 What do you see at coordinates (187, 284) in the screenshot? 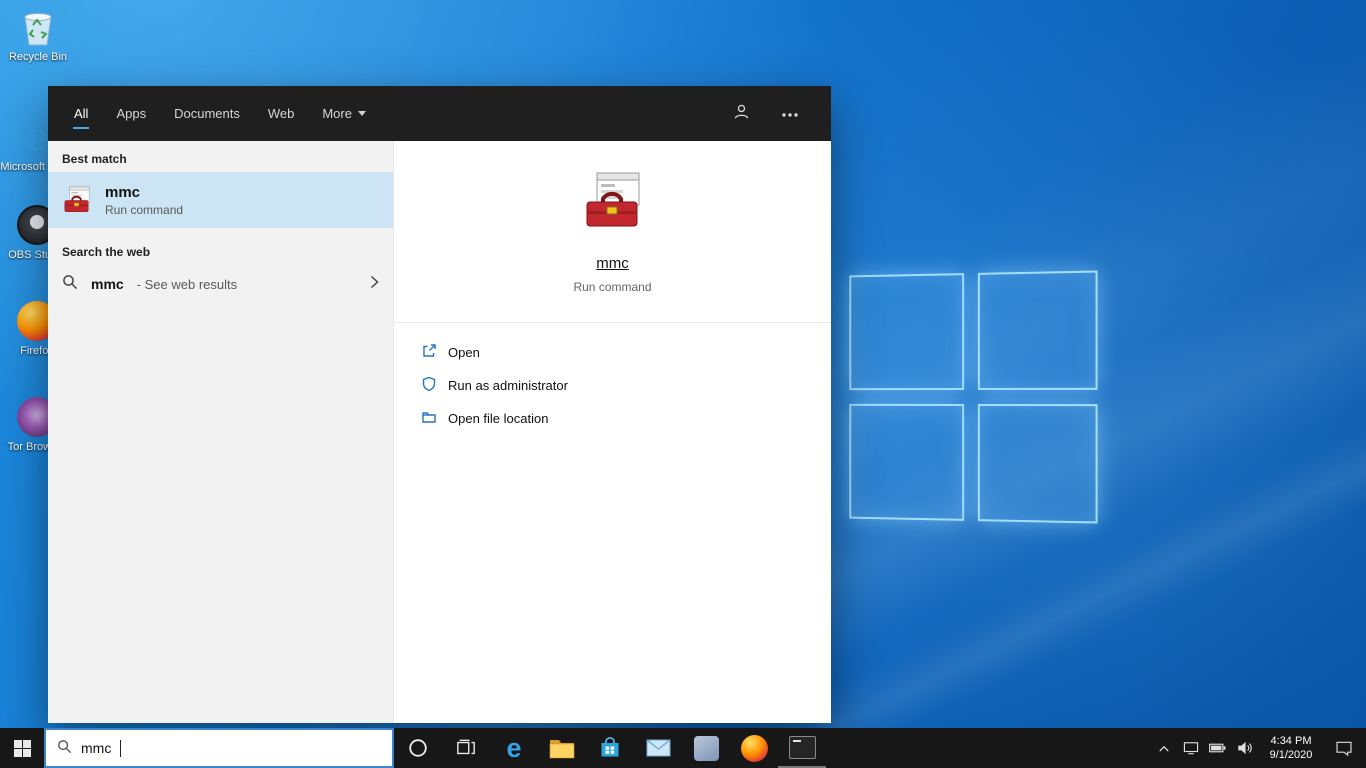
I see `web-suffix: - See web results` at bounding box center [187, 284].